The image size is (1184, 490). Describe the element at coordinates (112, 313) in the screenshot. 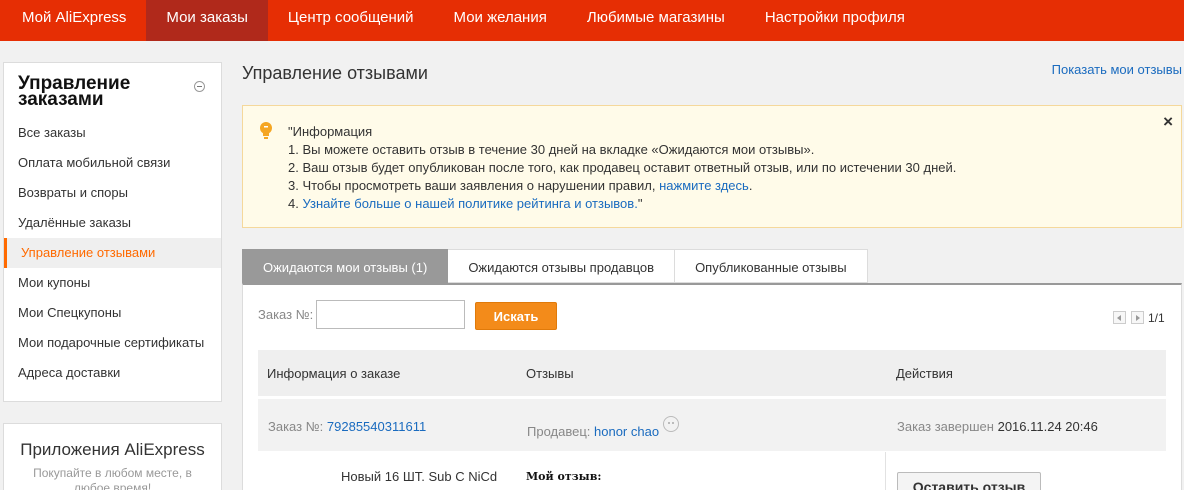

I see `sidebar-item-special-coupons: Мои Спецкупоны` at that location.